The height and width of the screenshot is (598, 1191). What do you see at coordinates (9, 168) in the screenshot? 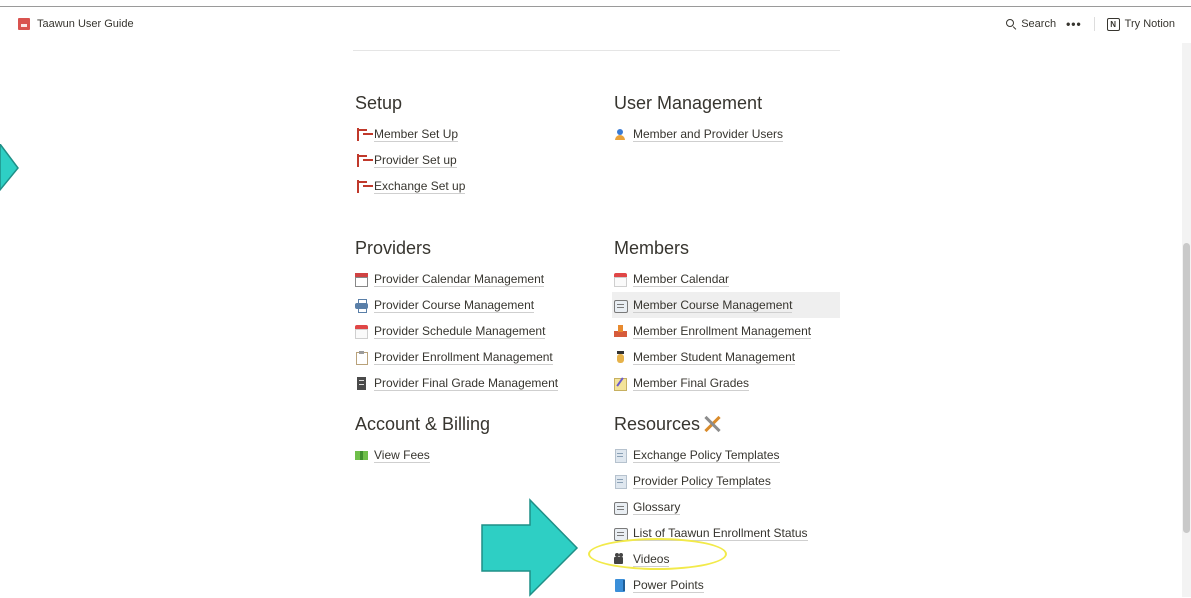
I see `partial-arrow-icon` at bounding box center [9, 168].